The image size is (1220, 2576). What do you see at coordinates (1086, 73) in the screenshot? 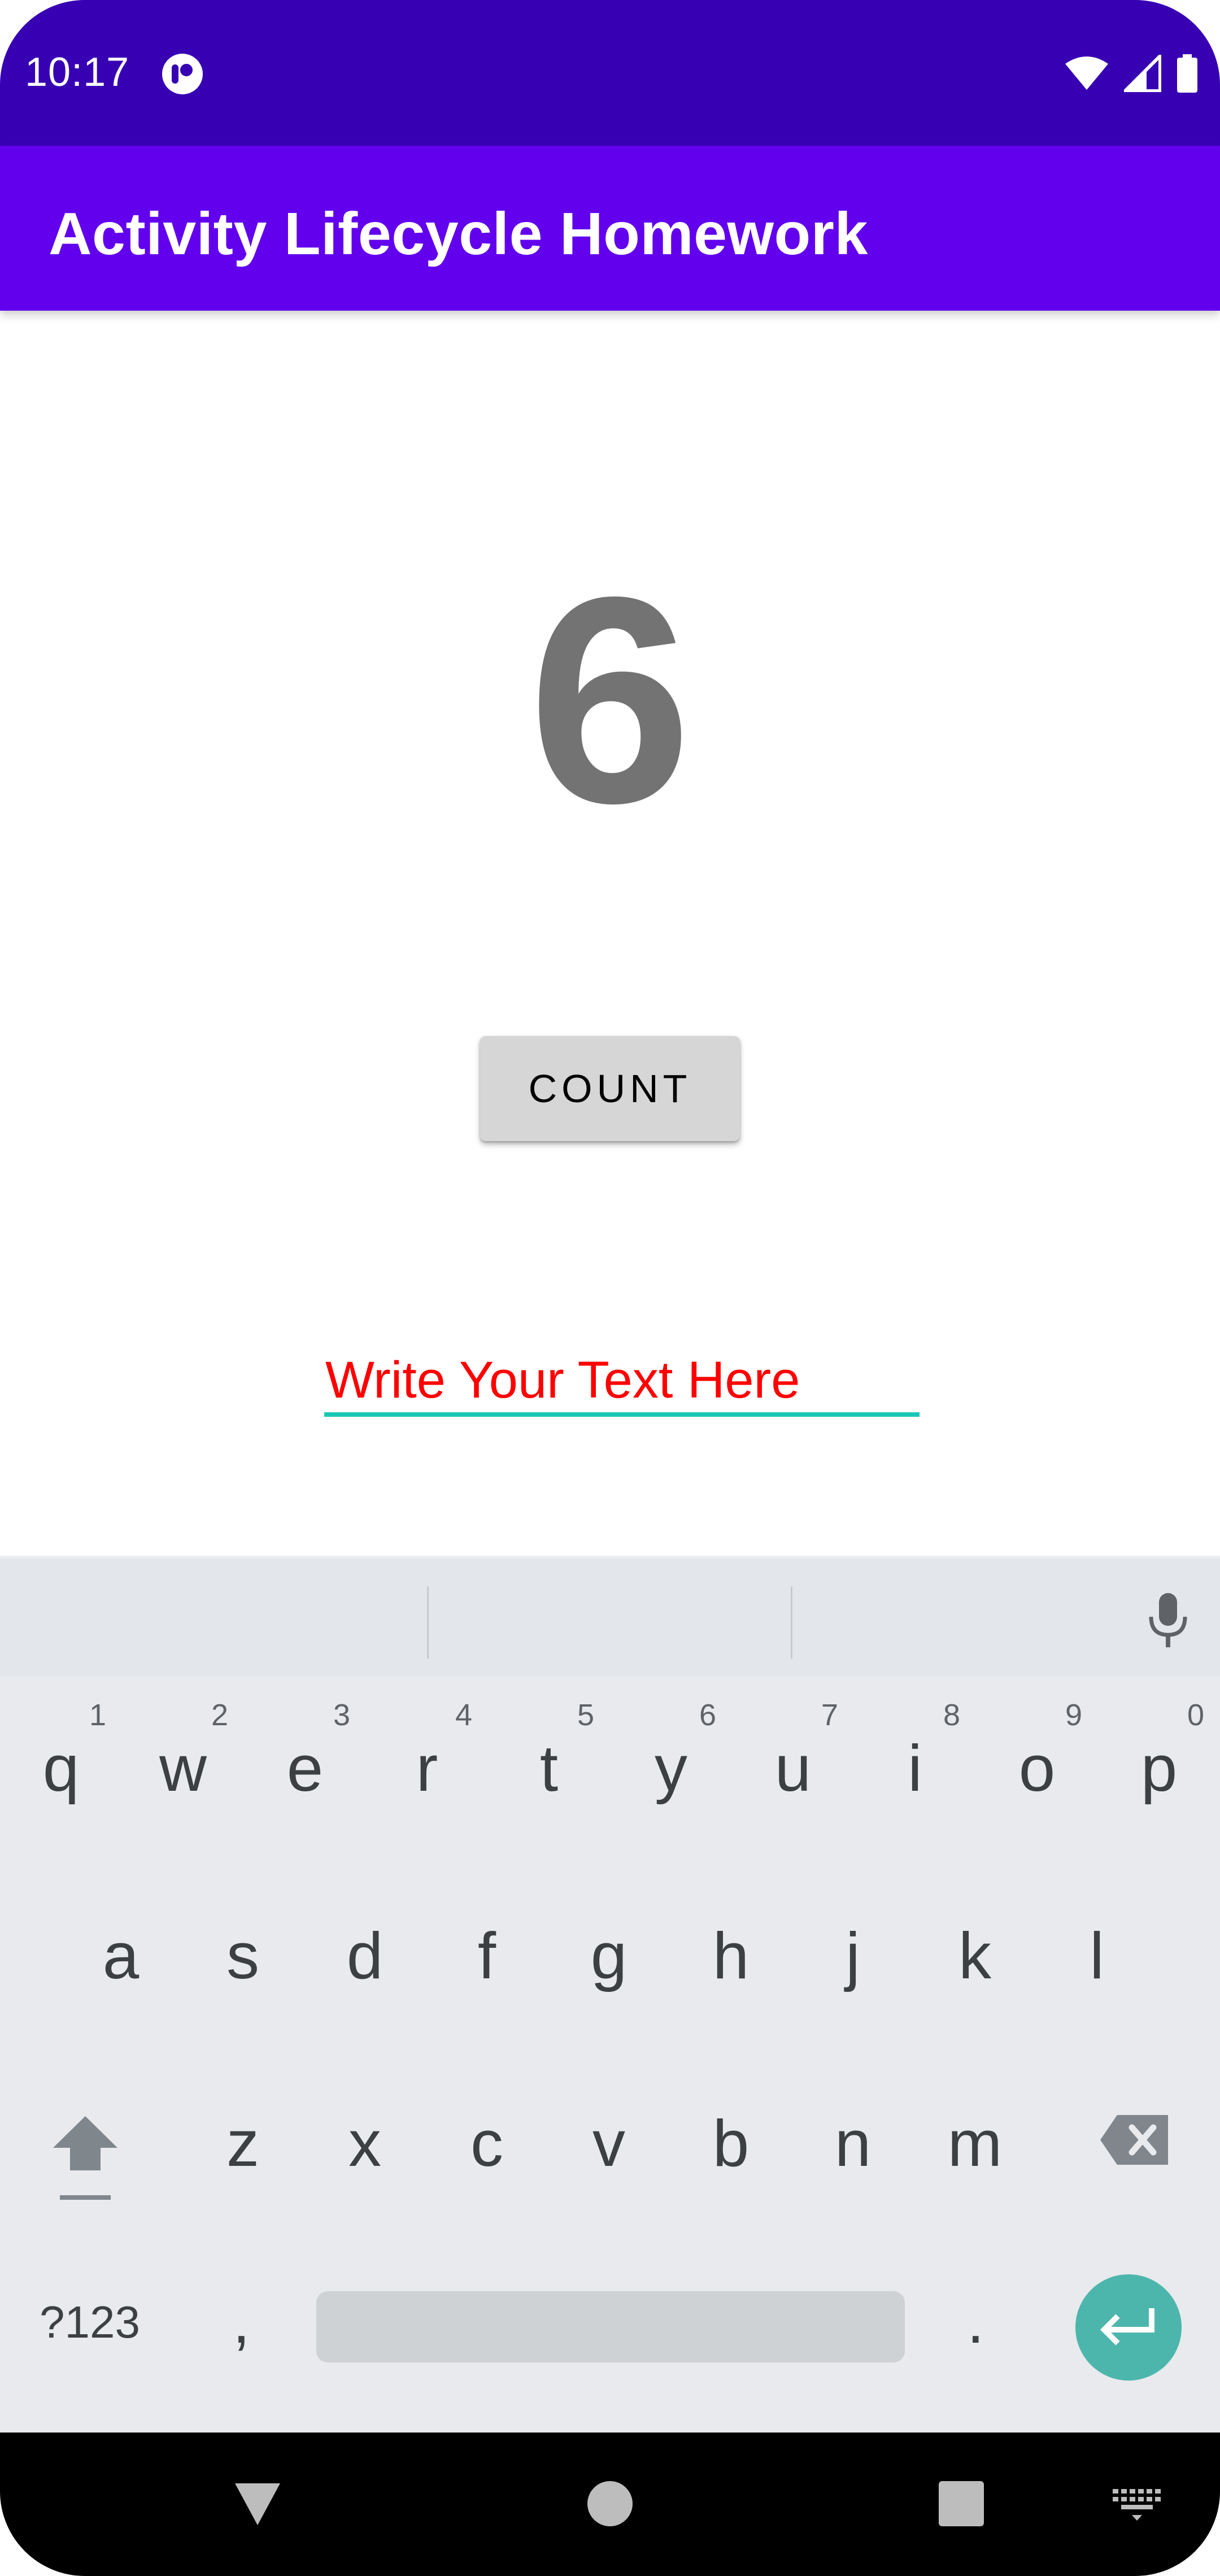
I see `wifi-icon` at bounding box center [1086, 73].